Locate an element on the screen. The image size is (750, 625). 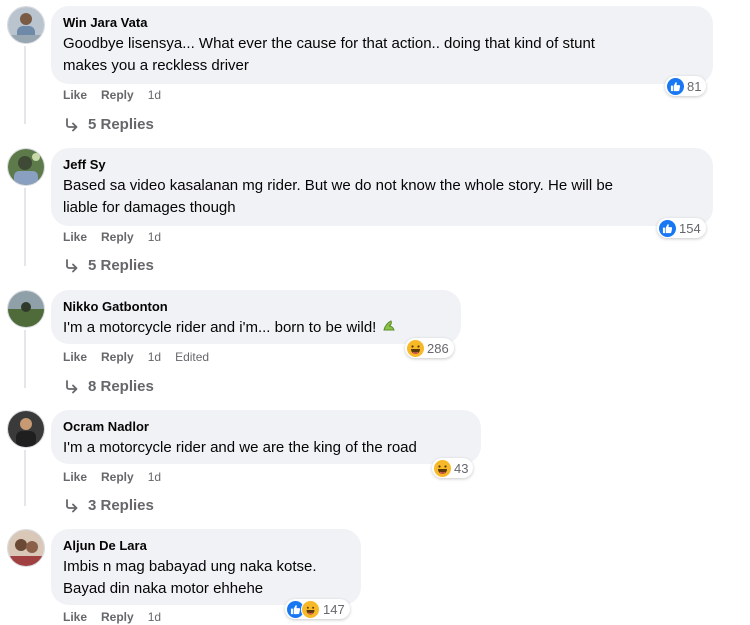
comment-actions: Like Reply 1d Edited is located at coordinates (136, 357).